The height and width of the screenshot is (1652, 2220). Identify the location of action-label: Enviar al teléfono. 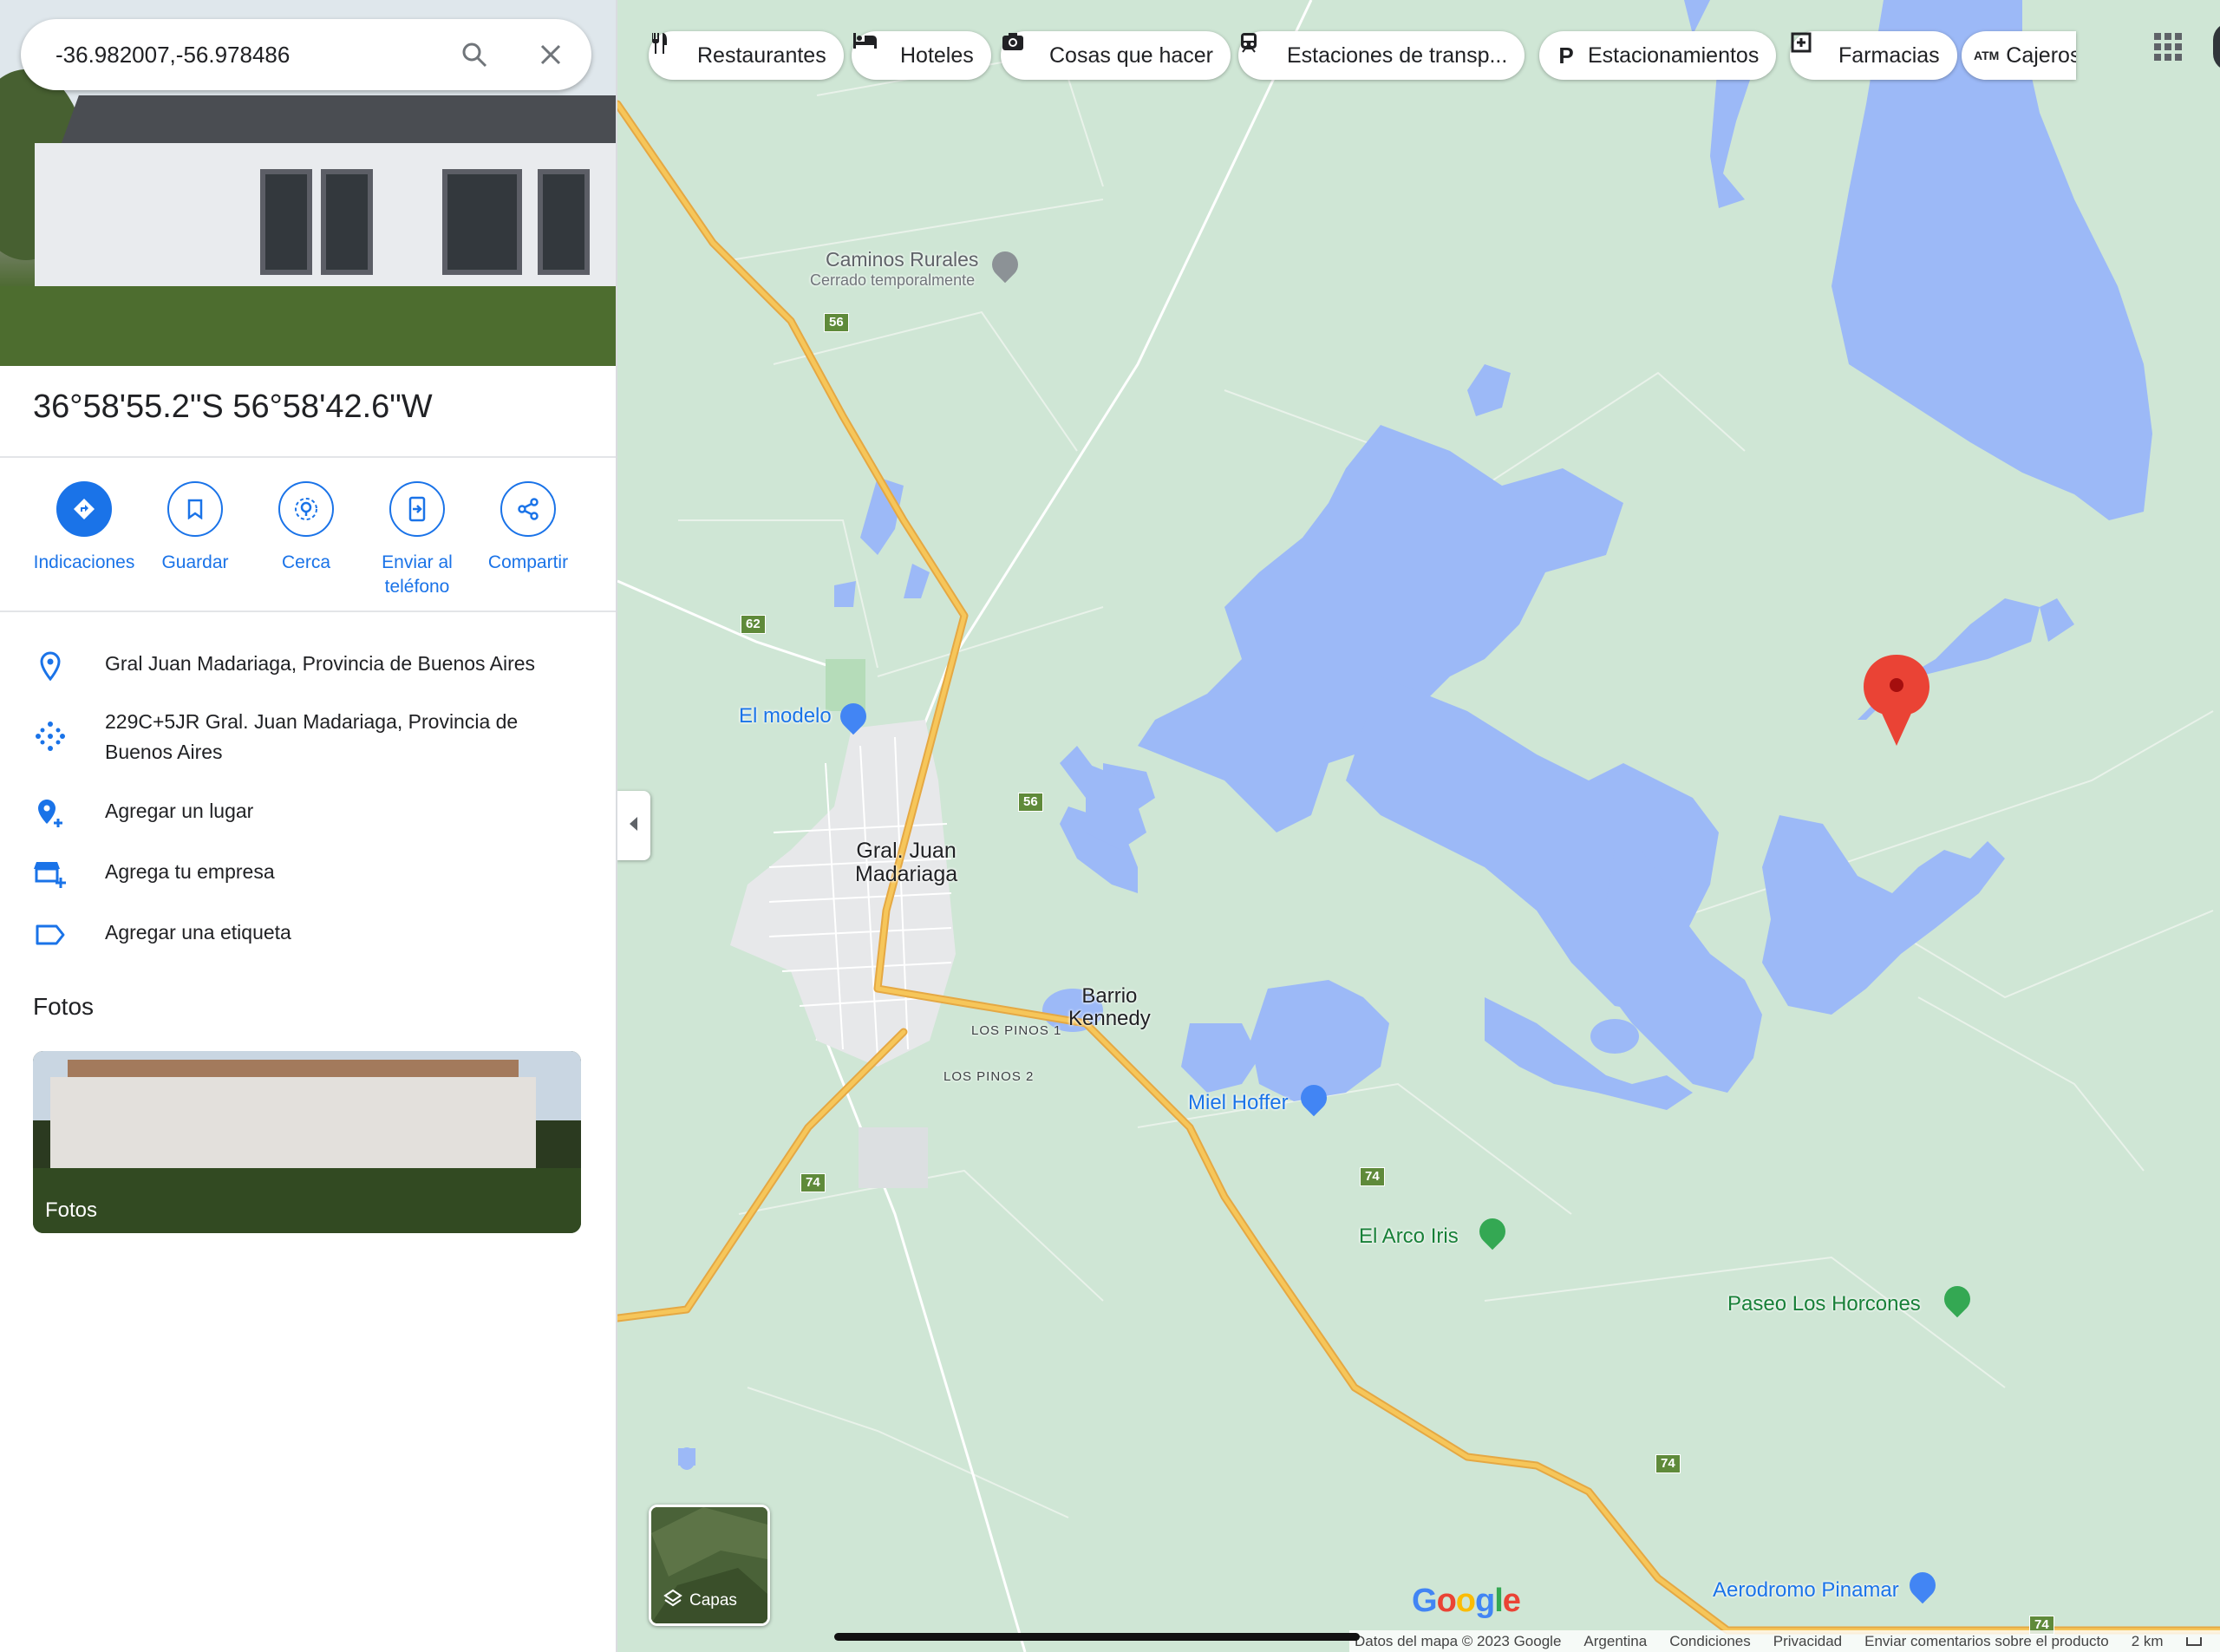
(417, 575).